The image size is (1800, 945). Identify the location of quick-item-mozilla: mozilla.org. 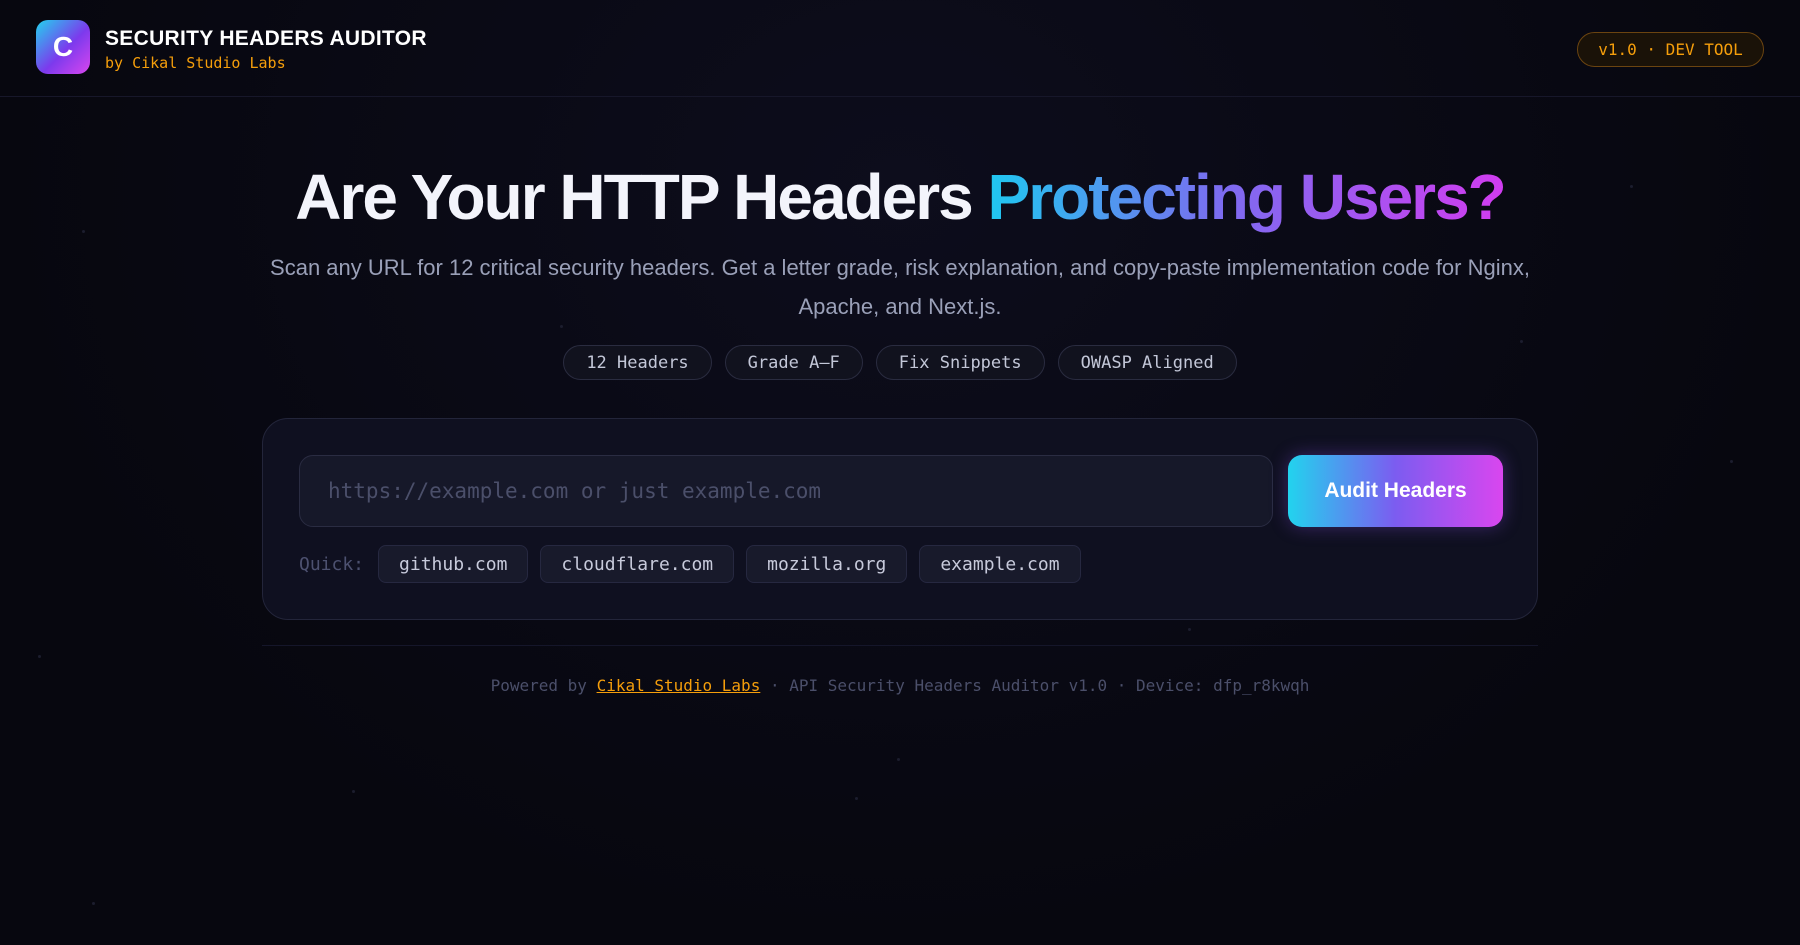
(827, 564).